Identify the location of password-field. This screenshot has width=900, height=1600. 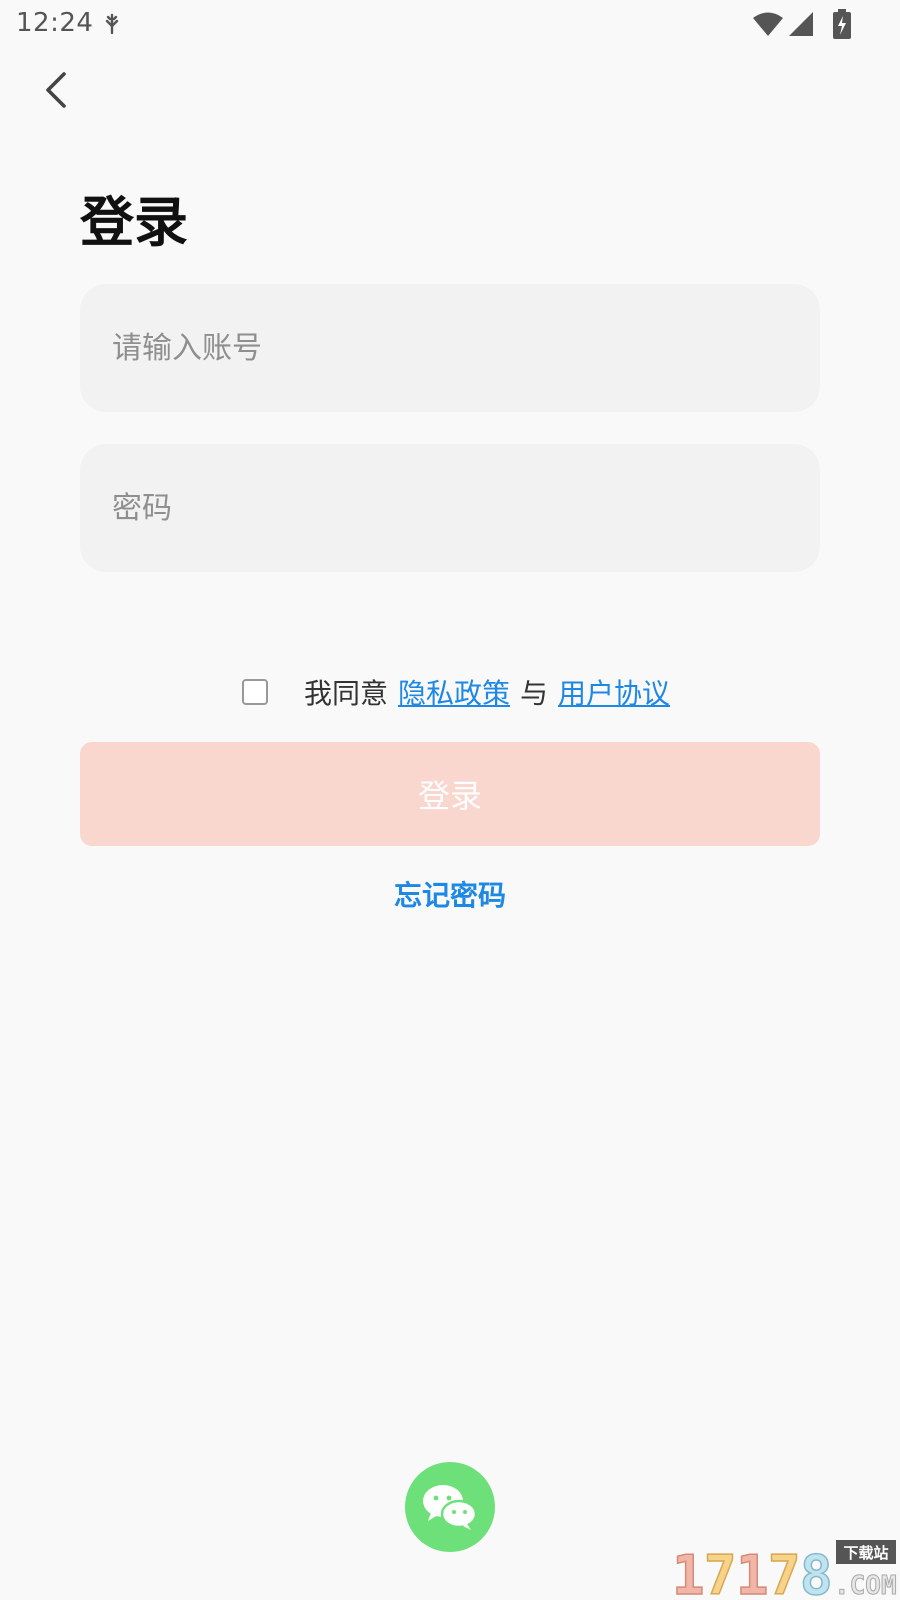
(450, 508).